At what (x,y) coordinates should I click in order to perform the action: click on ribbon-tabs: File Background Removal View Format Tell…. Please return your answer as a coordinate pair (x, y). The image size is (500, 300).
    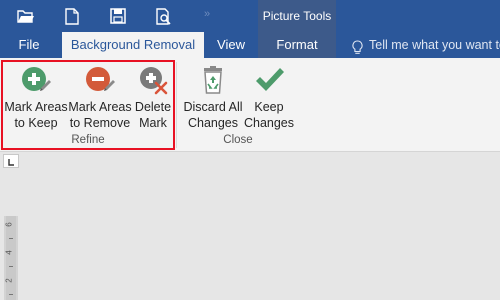
    Looking at the image, I should click on (250, 45).